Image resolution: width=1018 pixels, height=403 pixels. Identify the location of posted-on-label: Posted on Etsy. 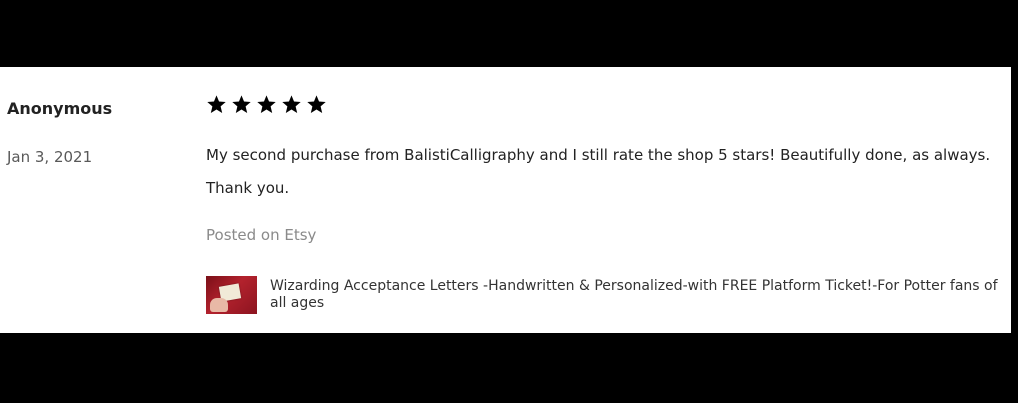
(261, 235).